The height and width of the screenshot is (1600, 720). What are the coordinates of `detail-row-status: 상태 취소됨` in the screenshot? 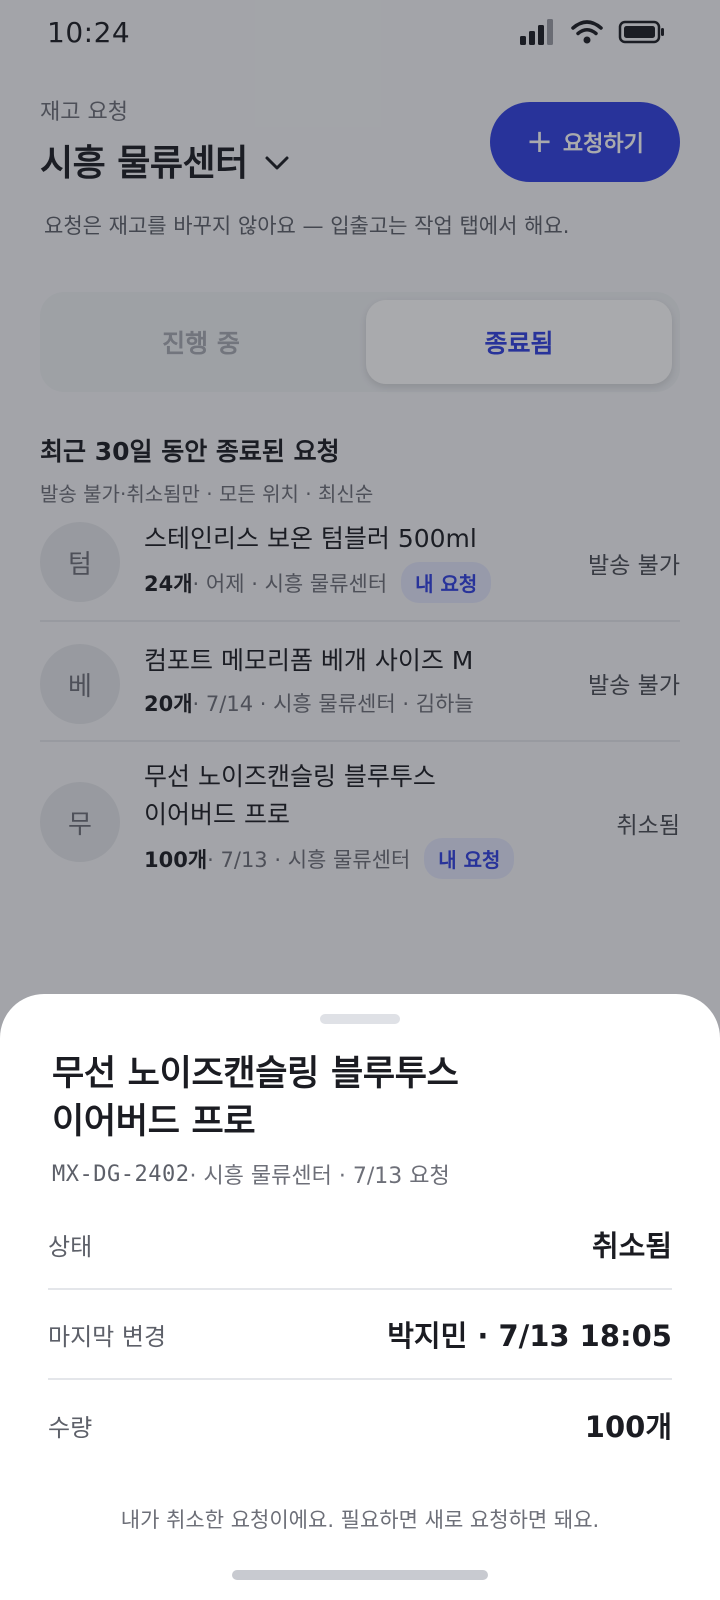 It's located at (360, 1245).